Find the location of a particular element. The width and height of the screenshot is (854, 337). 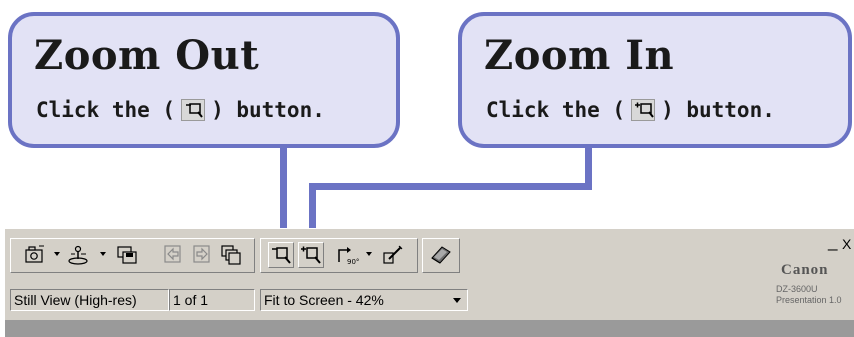

windows-icon is located at coordinates (231, 255).